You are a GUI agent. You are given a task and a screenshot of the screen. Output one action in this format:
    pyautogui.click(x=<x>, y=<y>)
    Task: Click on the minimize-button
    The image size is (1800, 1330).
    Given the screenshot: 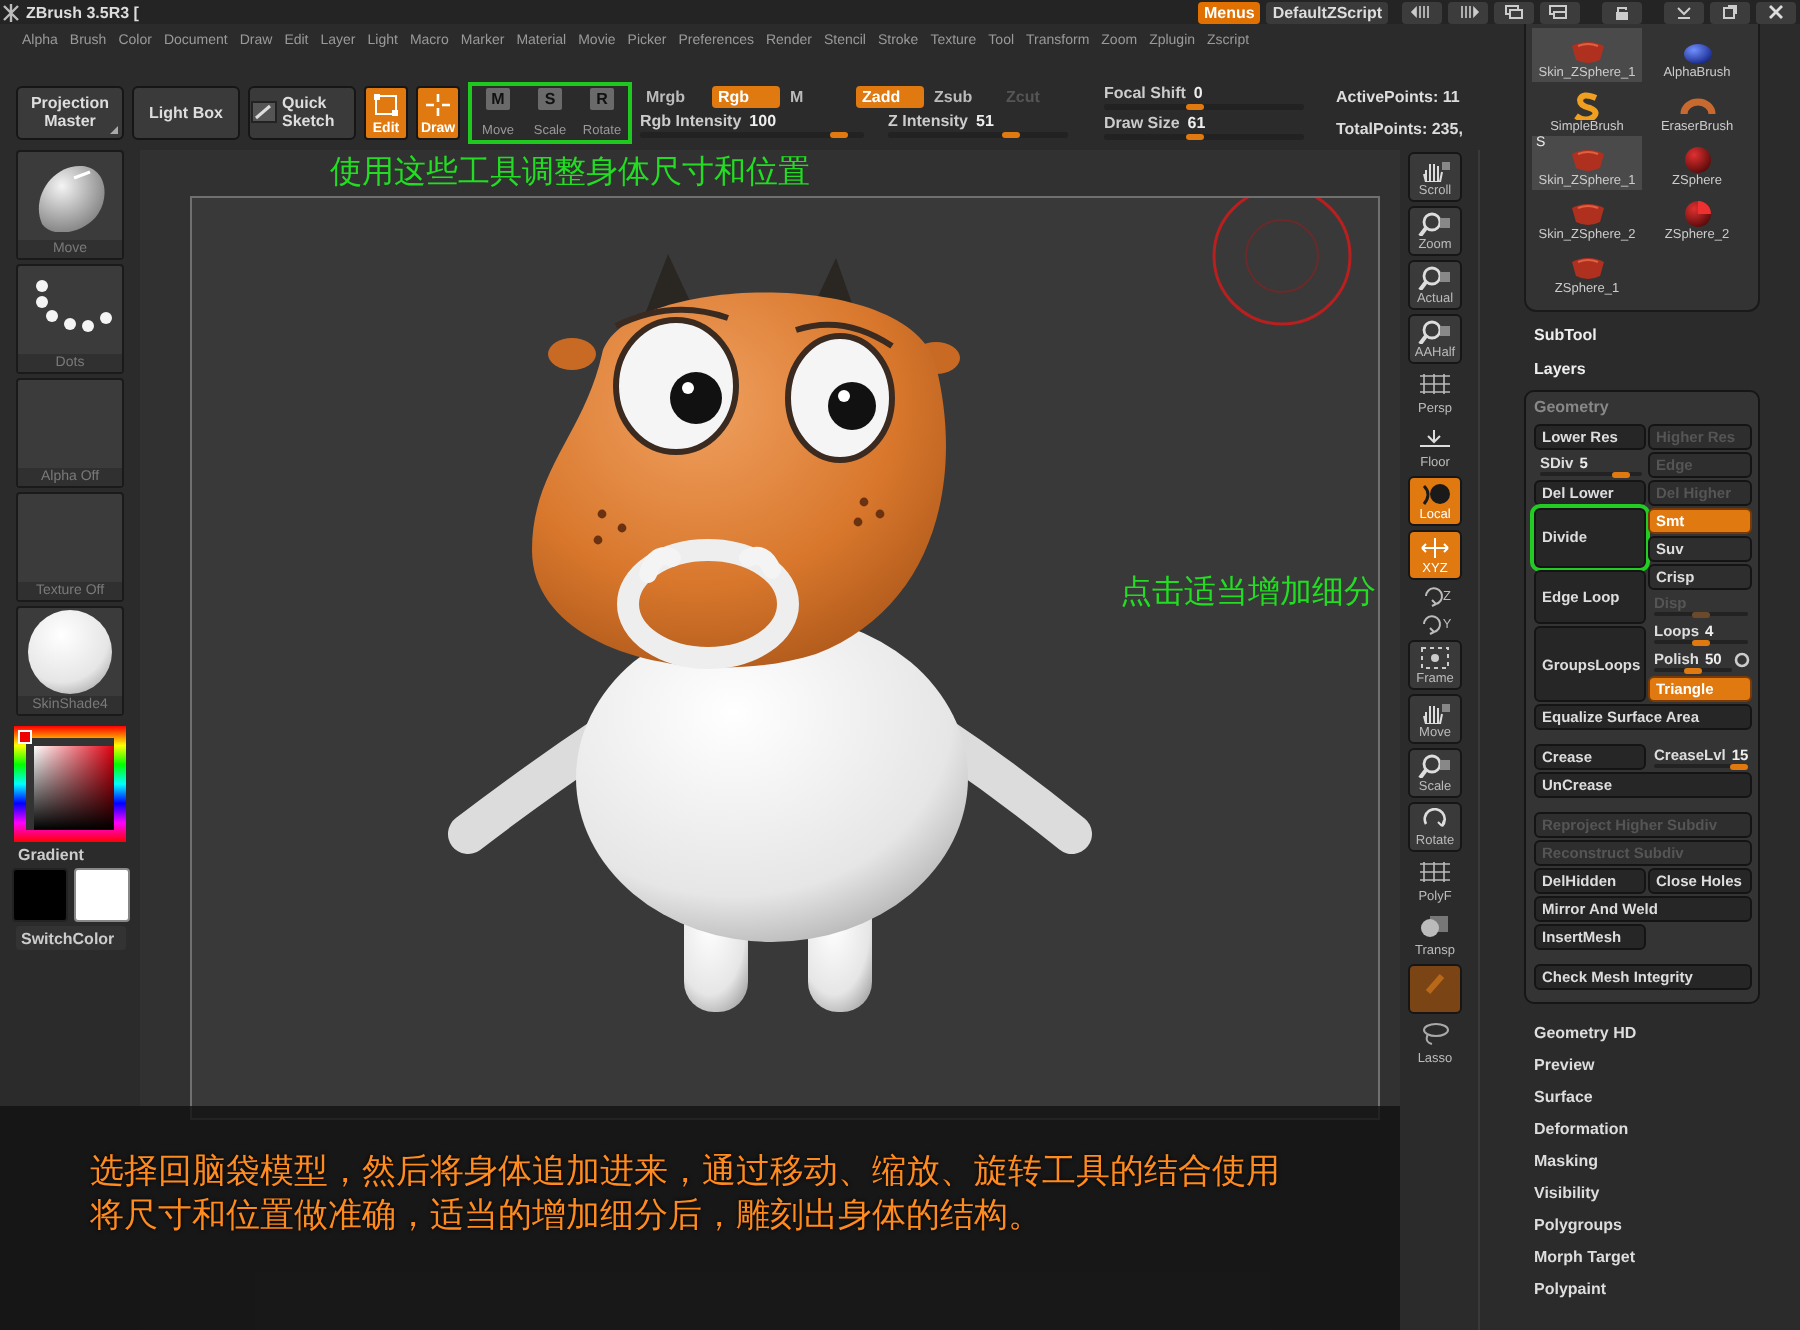 What is the action you would take?
    pyautogui.click(x=1684, y=12)
    